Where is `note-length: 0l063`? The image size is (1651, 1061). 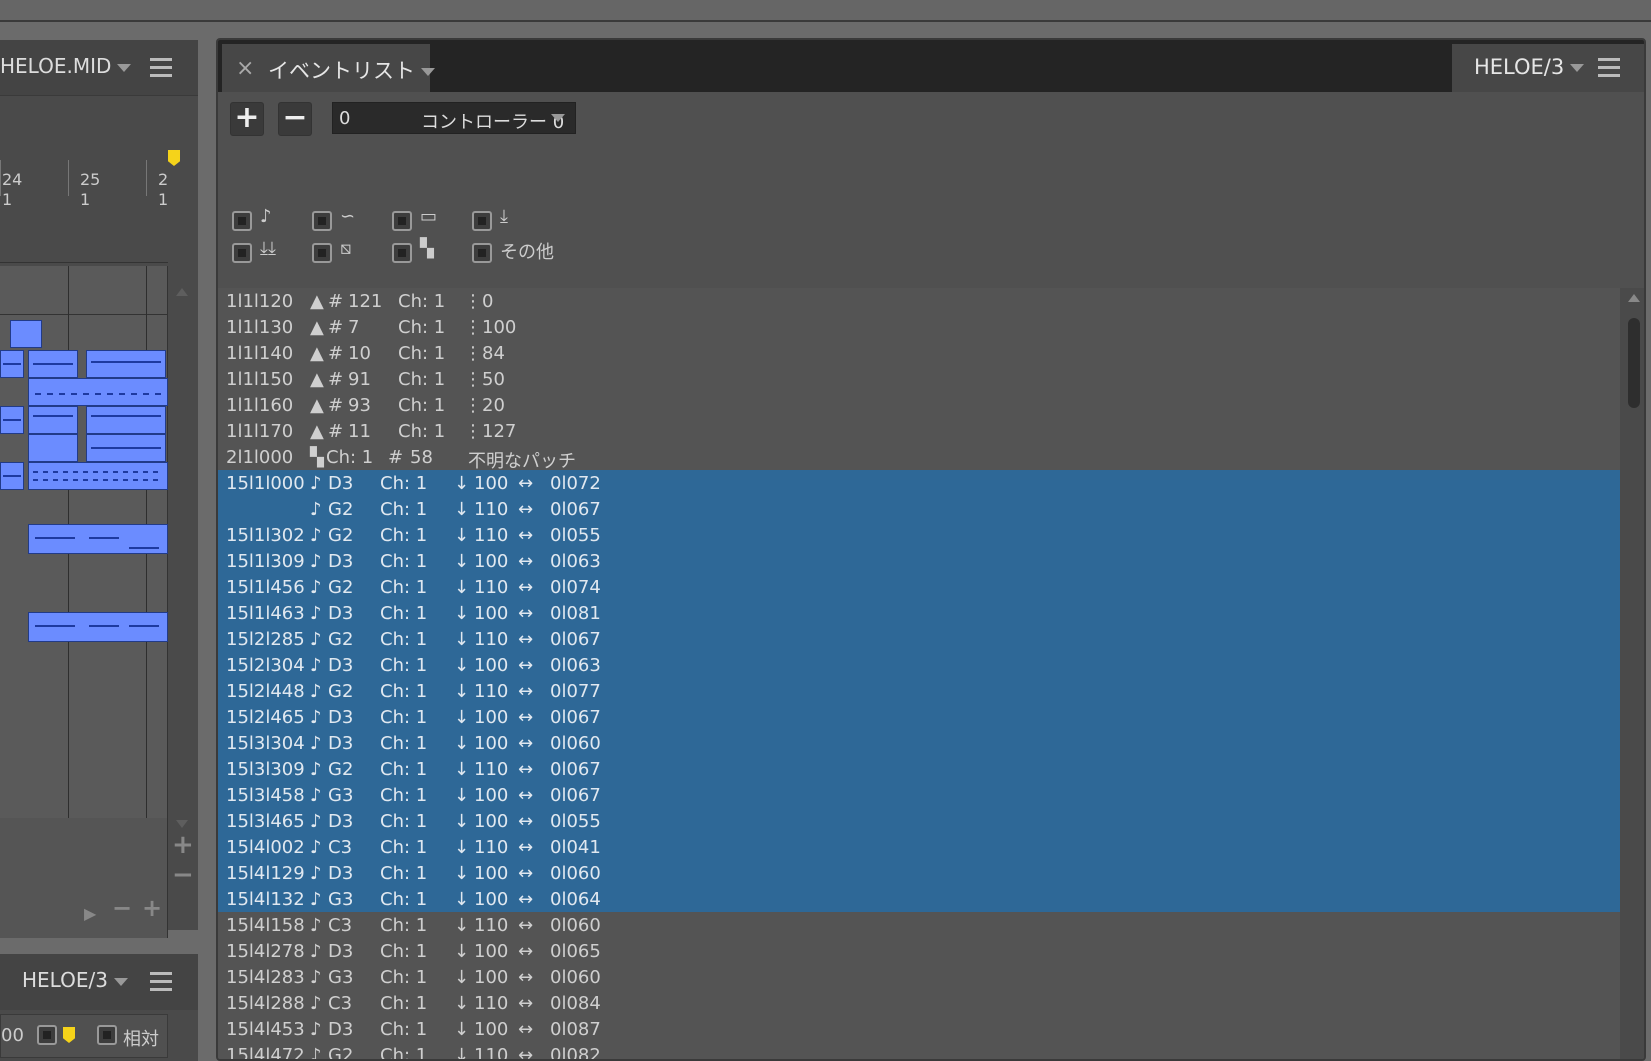
note-length: 0l063 is located at coordinates (575, 665).